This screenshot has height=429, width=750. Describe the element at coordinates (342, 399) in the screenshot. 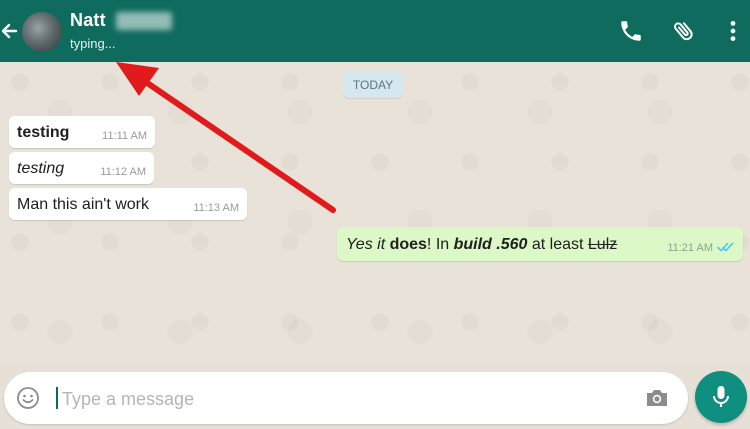

I see `message-input` at that location.